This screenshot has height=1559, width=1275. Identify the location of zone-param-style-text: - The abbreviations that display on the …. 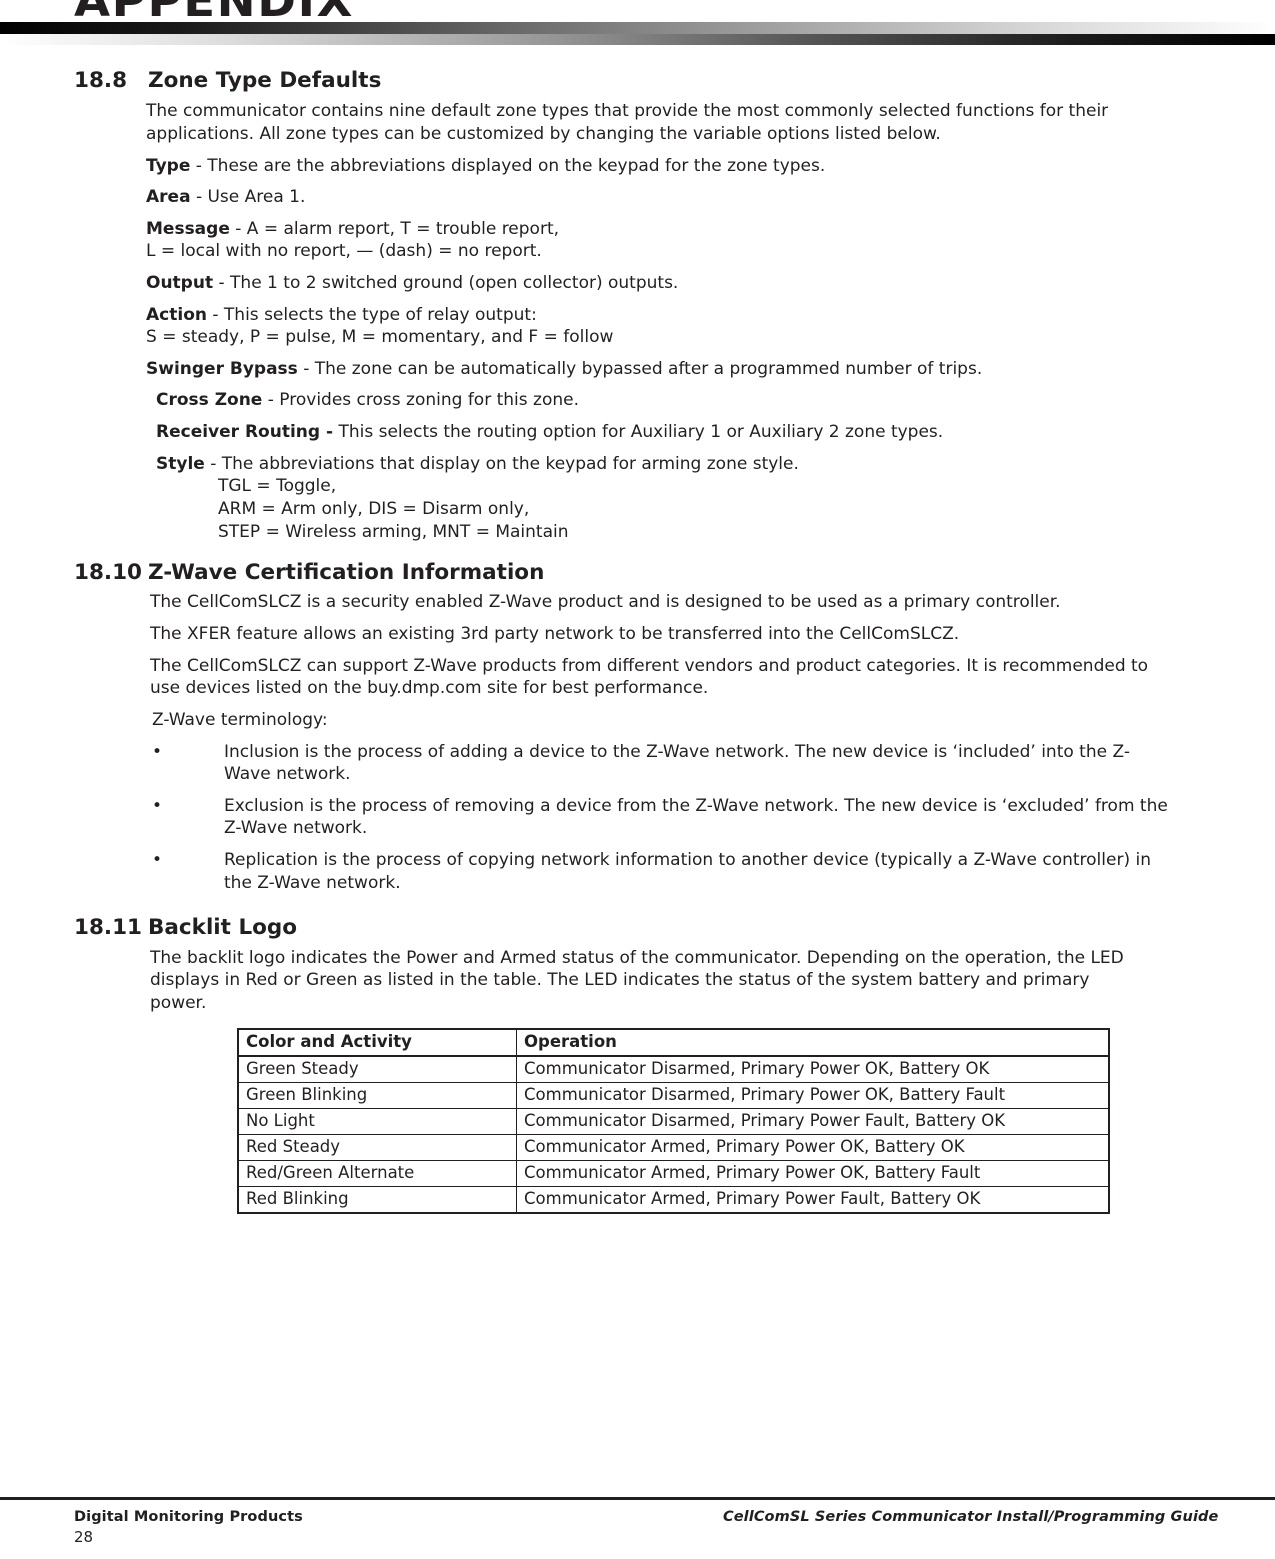
(501, 463).